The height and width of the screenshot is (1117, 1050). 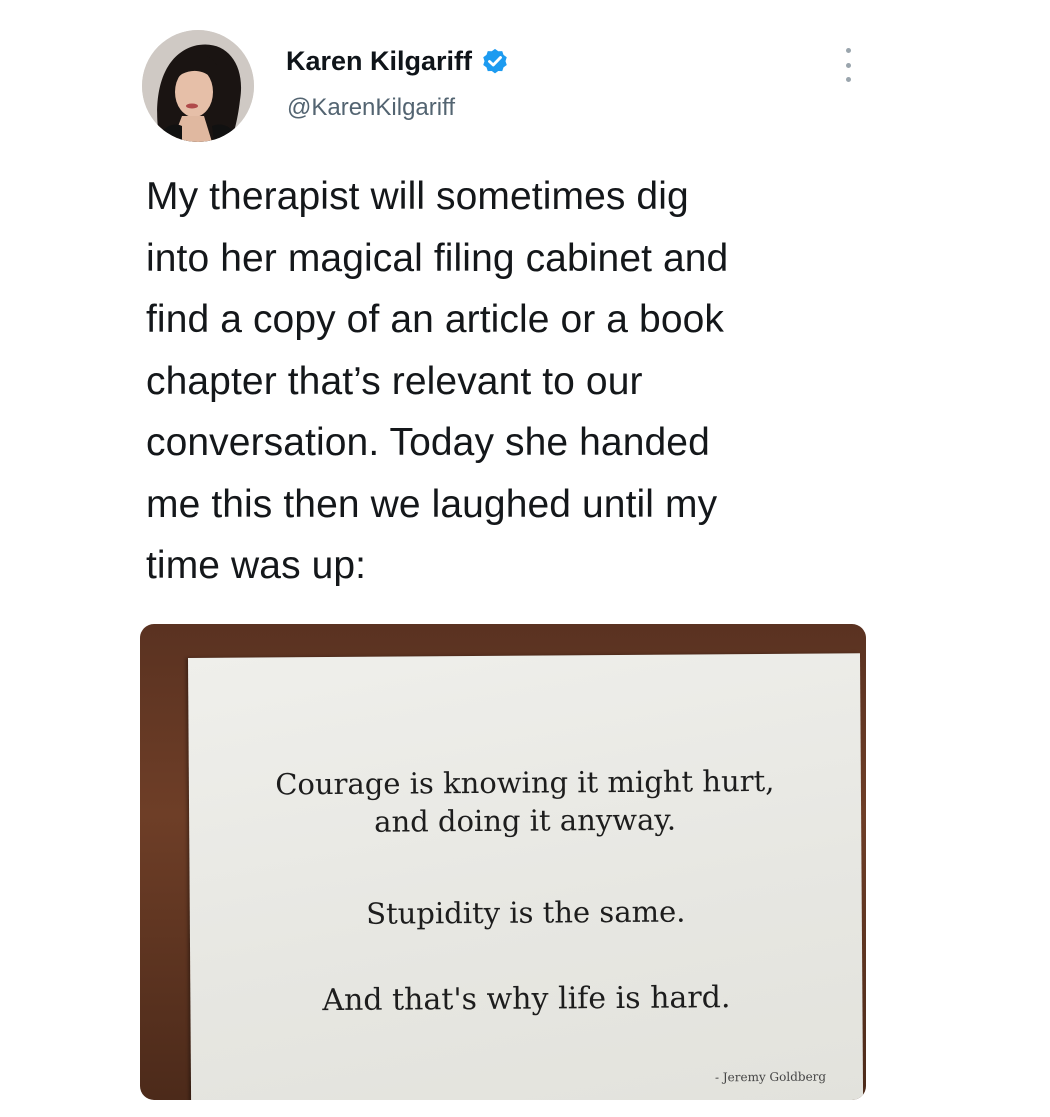 What do you see at coordinates (495, 60) in the screenshot?
I see `verified-badge-icon` at bounding box center [495, 60].